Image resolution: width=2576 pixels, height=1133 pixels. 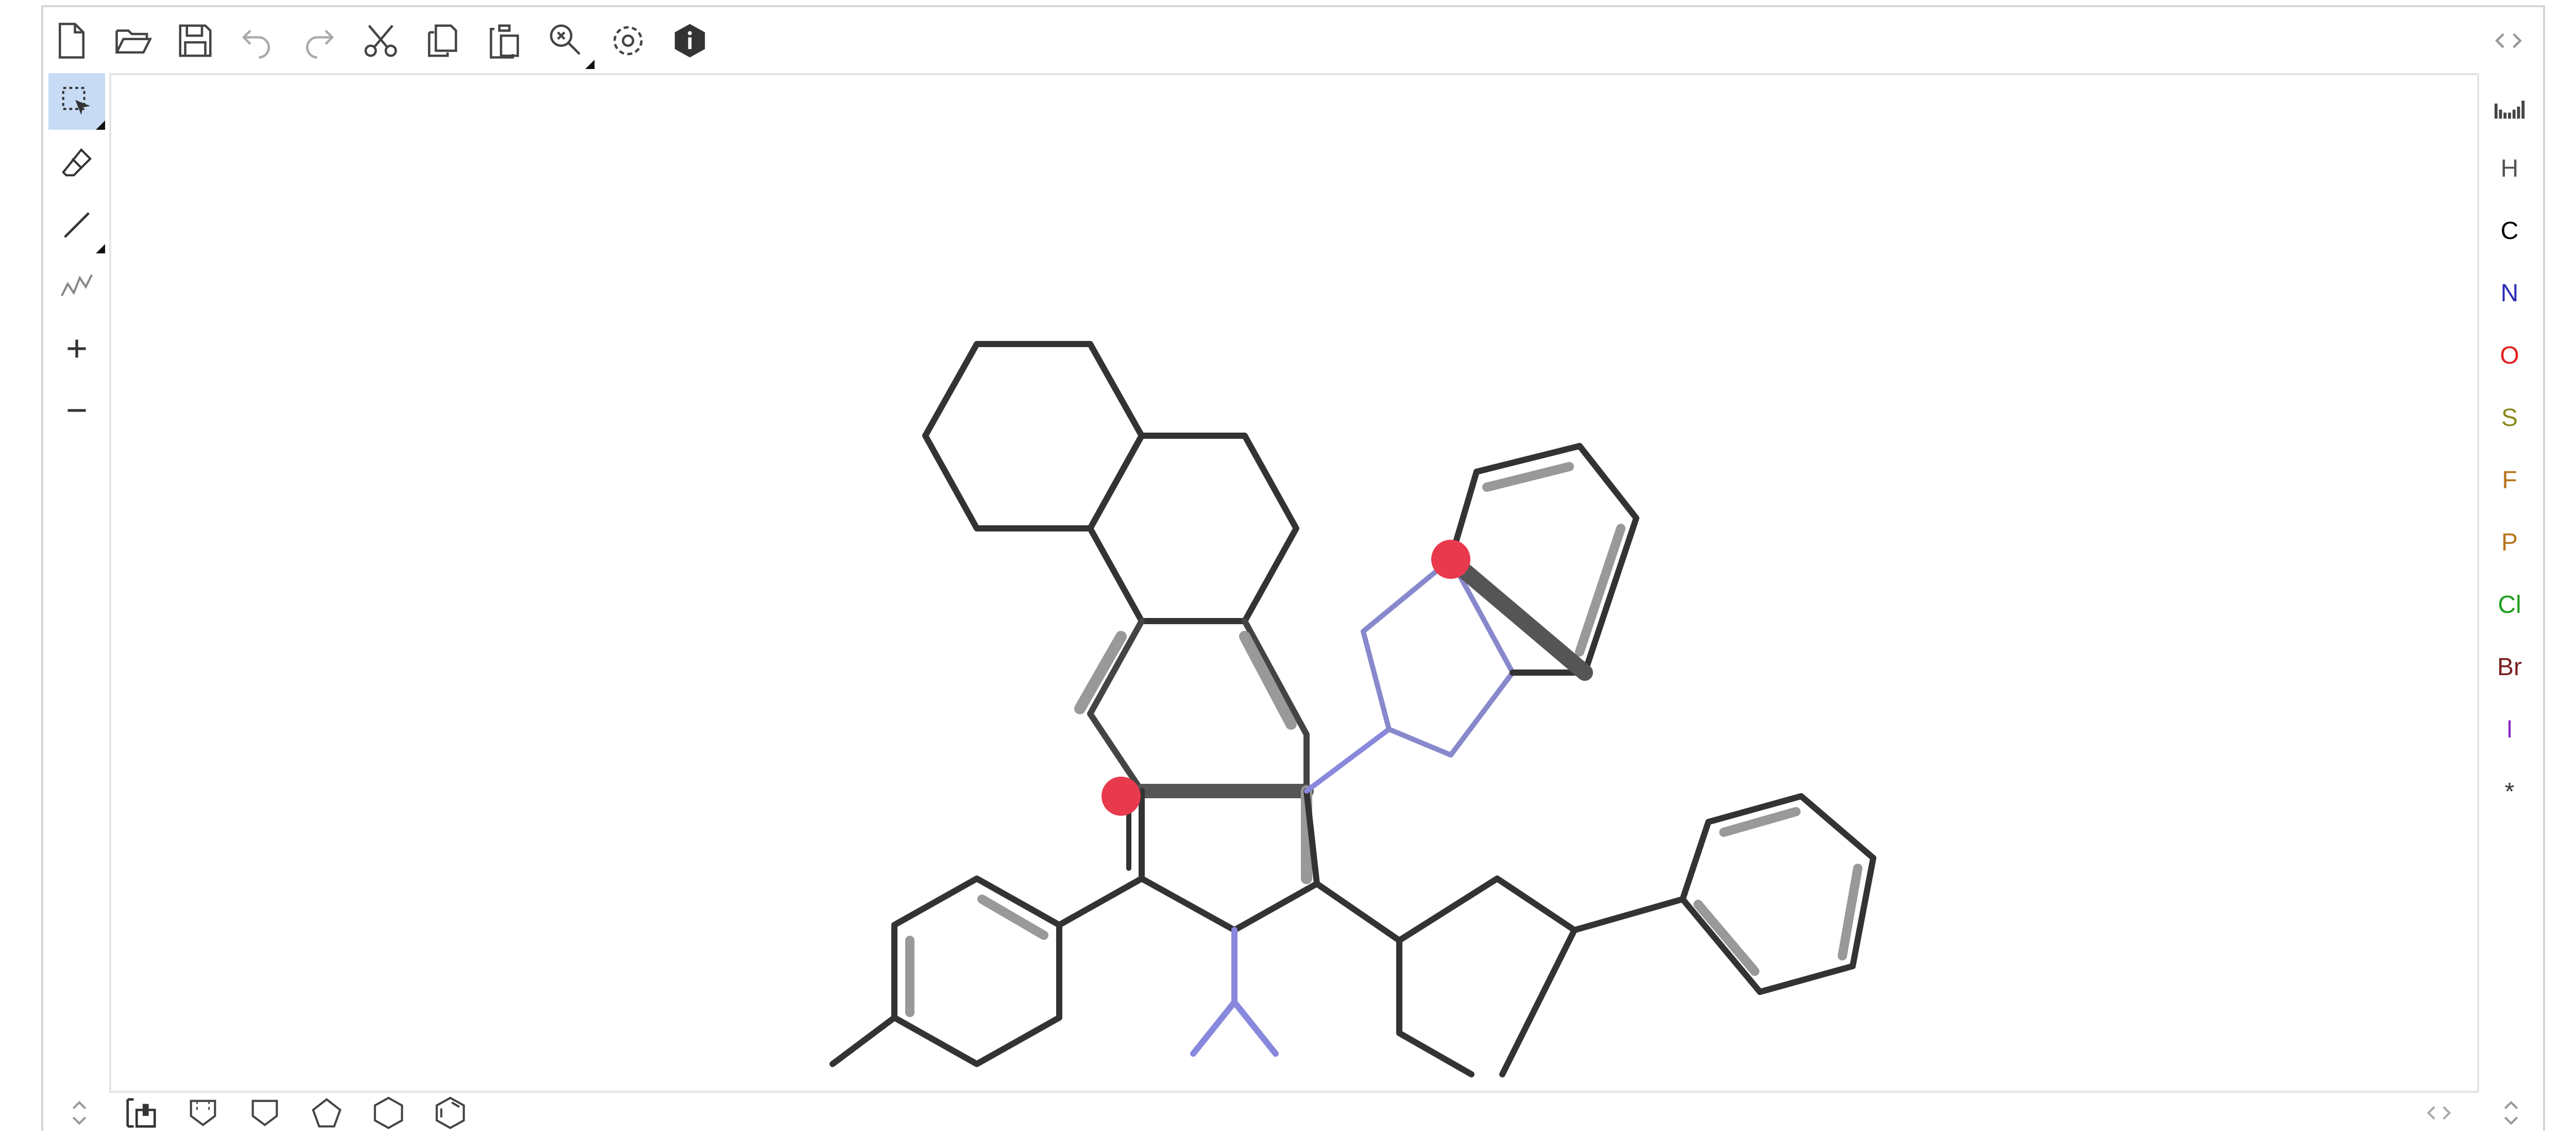 What do you see at coordinates (1518, 616) in the screenshot?
I see `bond-bridge-heavy` at bounding box center [1518, 616].